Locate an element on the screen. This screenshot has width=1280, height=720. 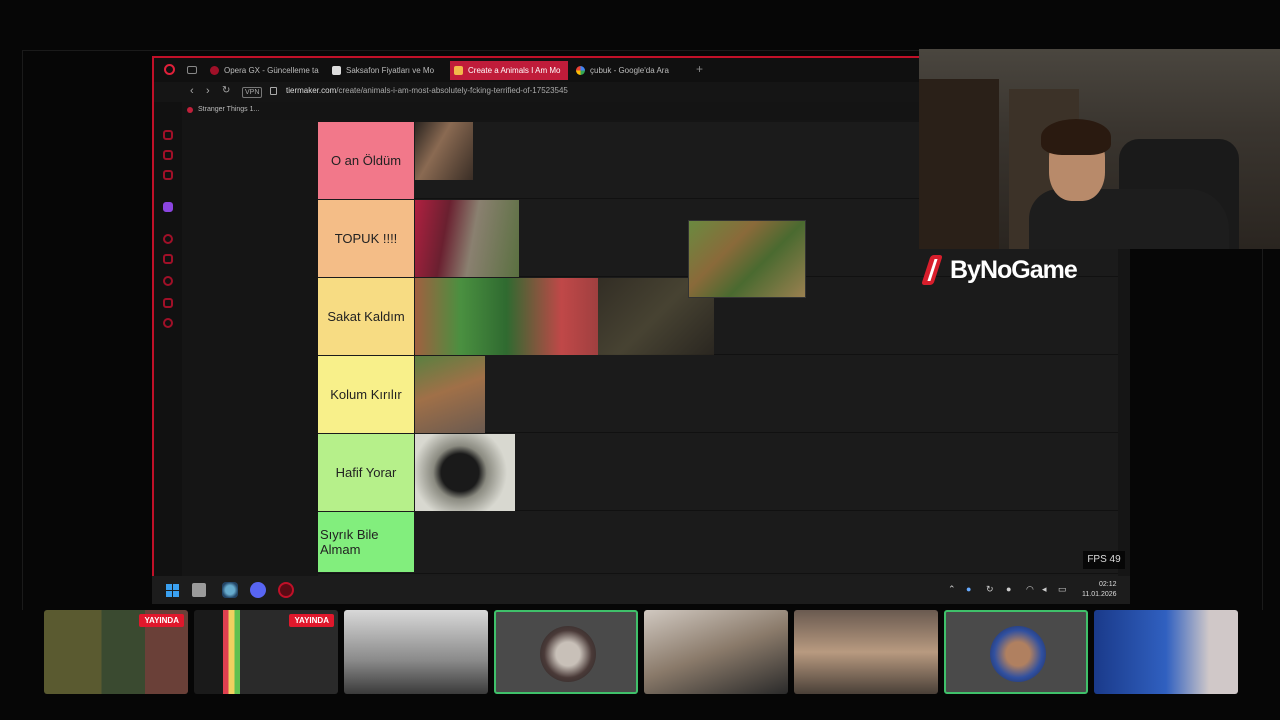
tiermaker-favicon-icon is located at coordinates (458, 70).